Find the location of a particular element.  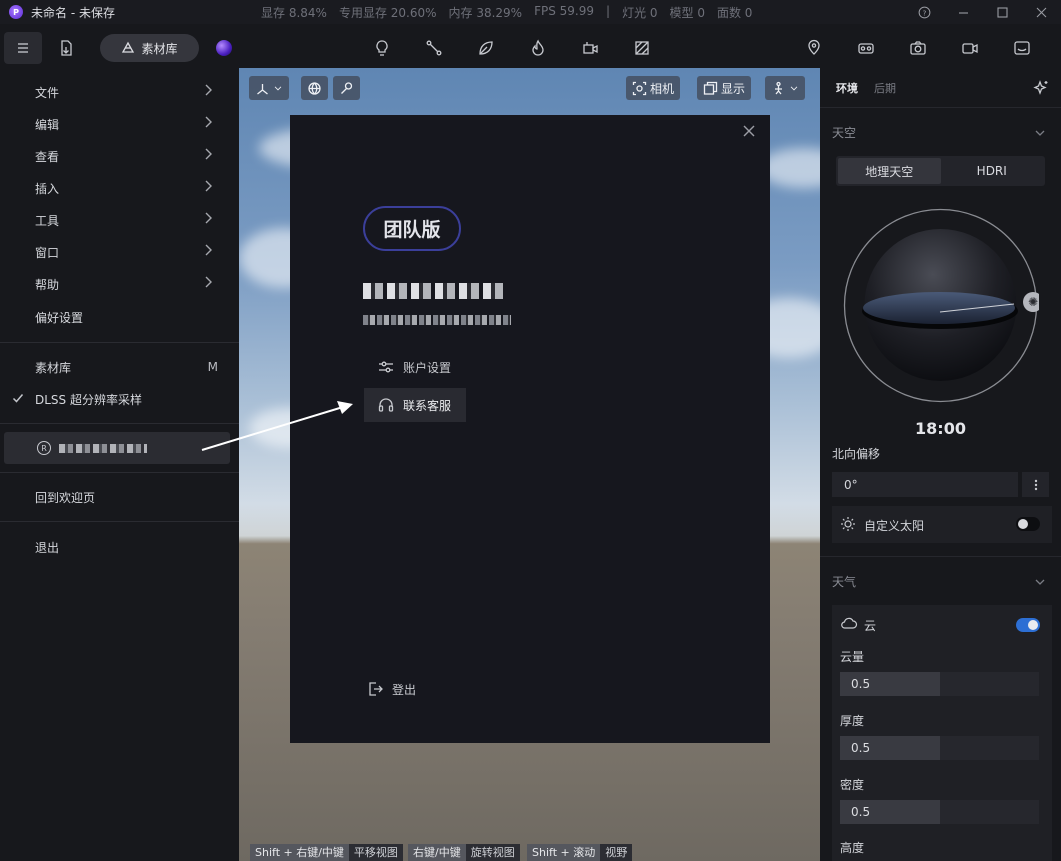

screenshot-button is located at coordinates (918, 48).